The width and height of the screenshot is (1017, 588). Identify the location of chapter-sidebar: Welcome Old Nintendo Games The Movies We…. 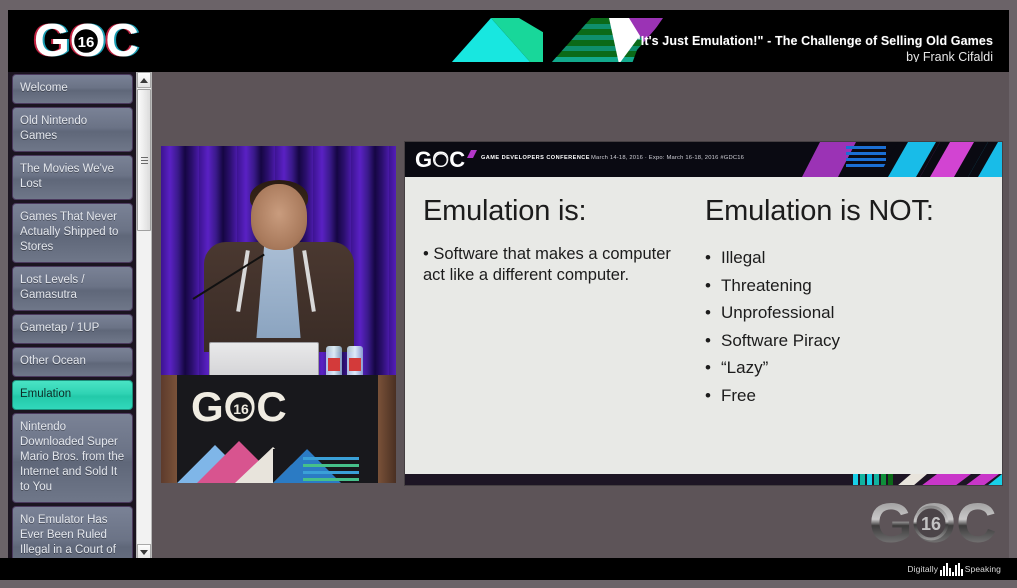
(72, 316).